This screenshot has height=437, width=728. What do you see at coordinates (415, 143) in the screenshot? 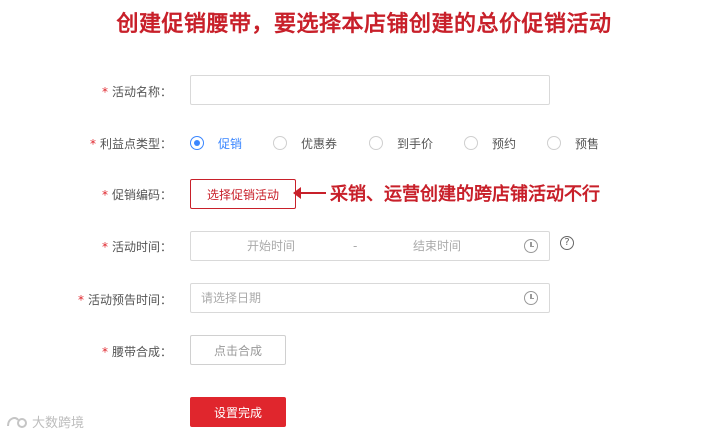
I see `radio-label: 到手价` at bounding box center [415, 143].